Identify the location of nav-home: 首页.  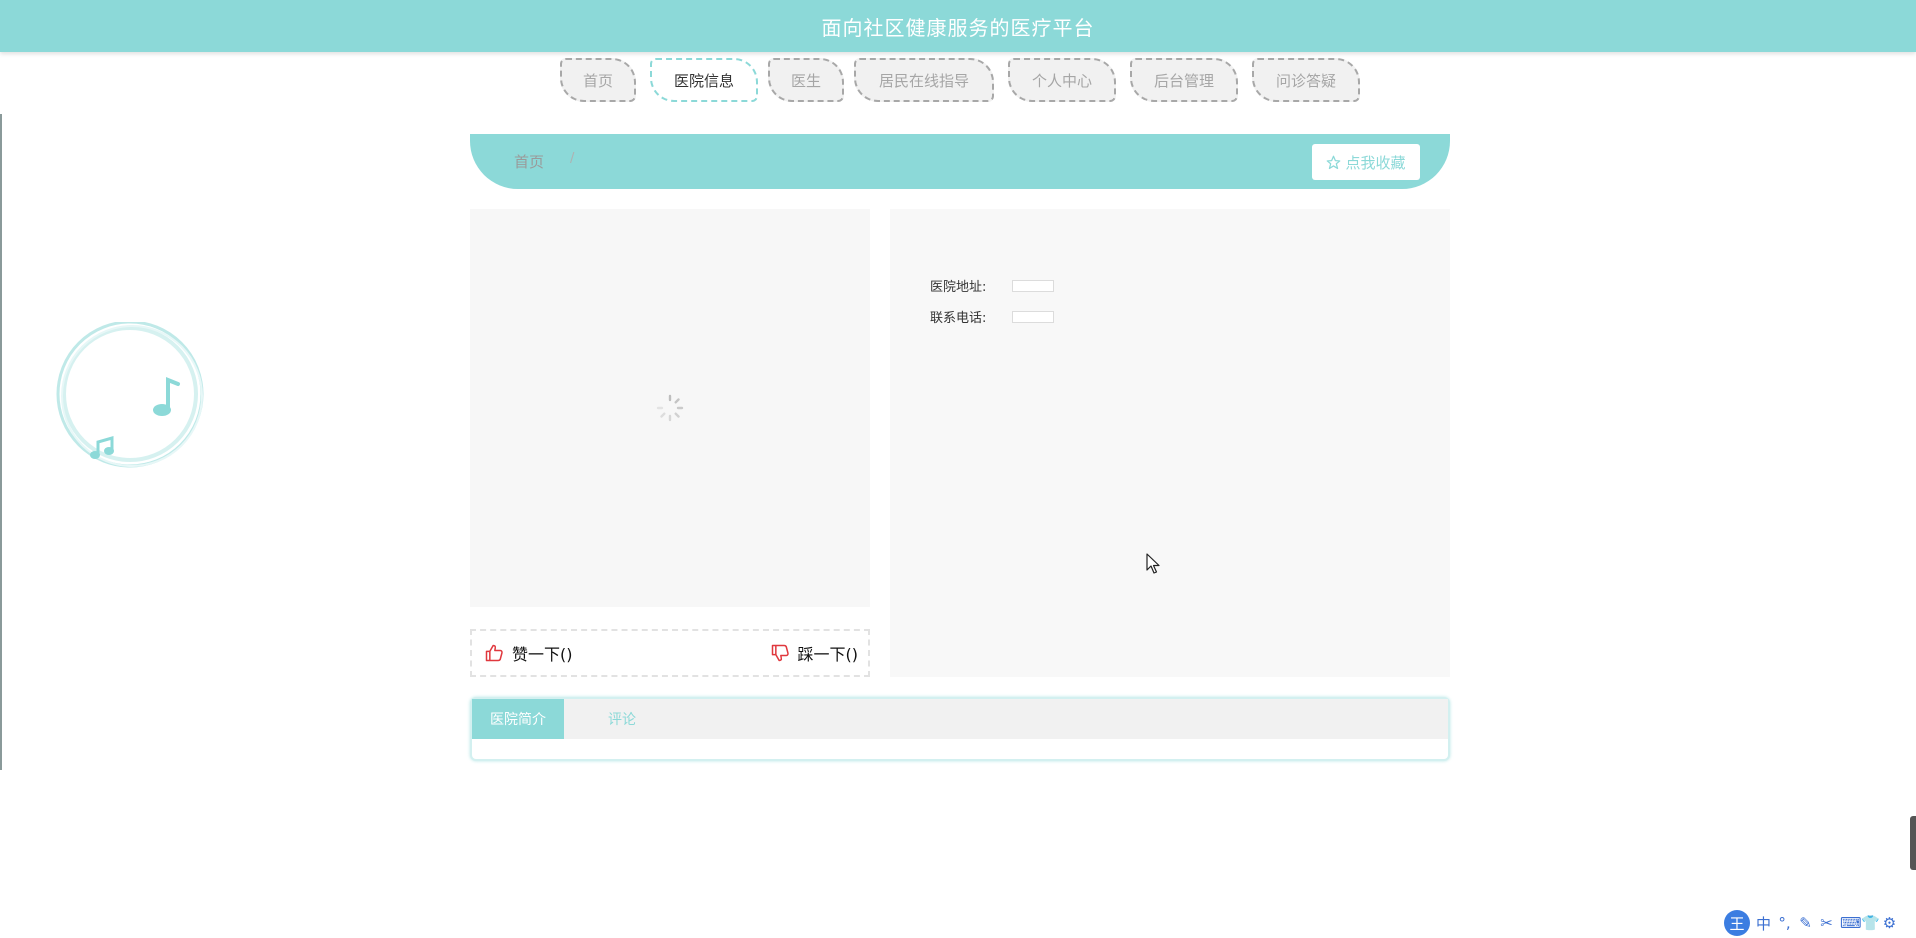
(598, 80).